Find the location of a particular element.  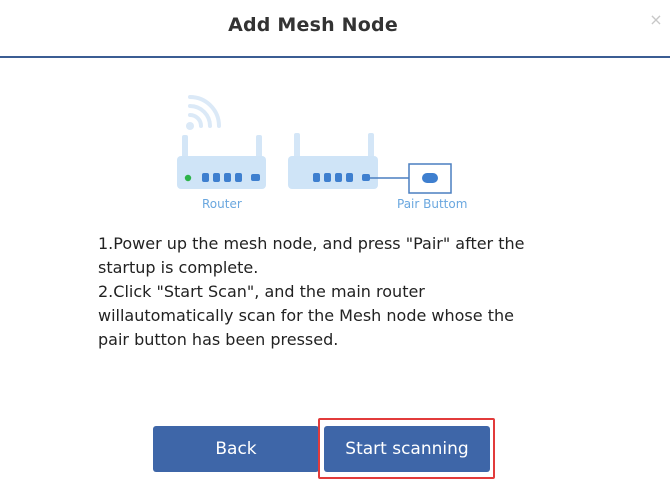

back-button: Back is located at coordinates (236, 449).